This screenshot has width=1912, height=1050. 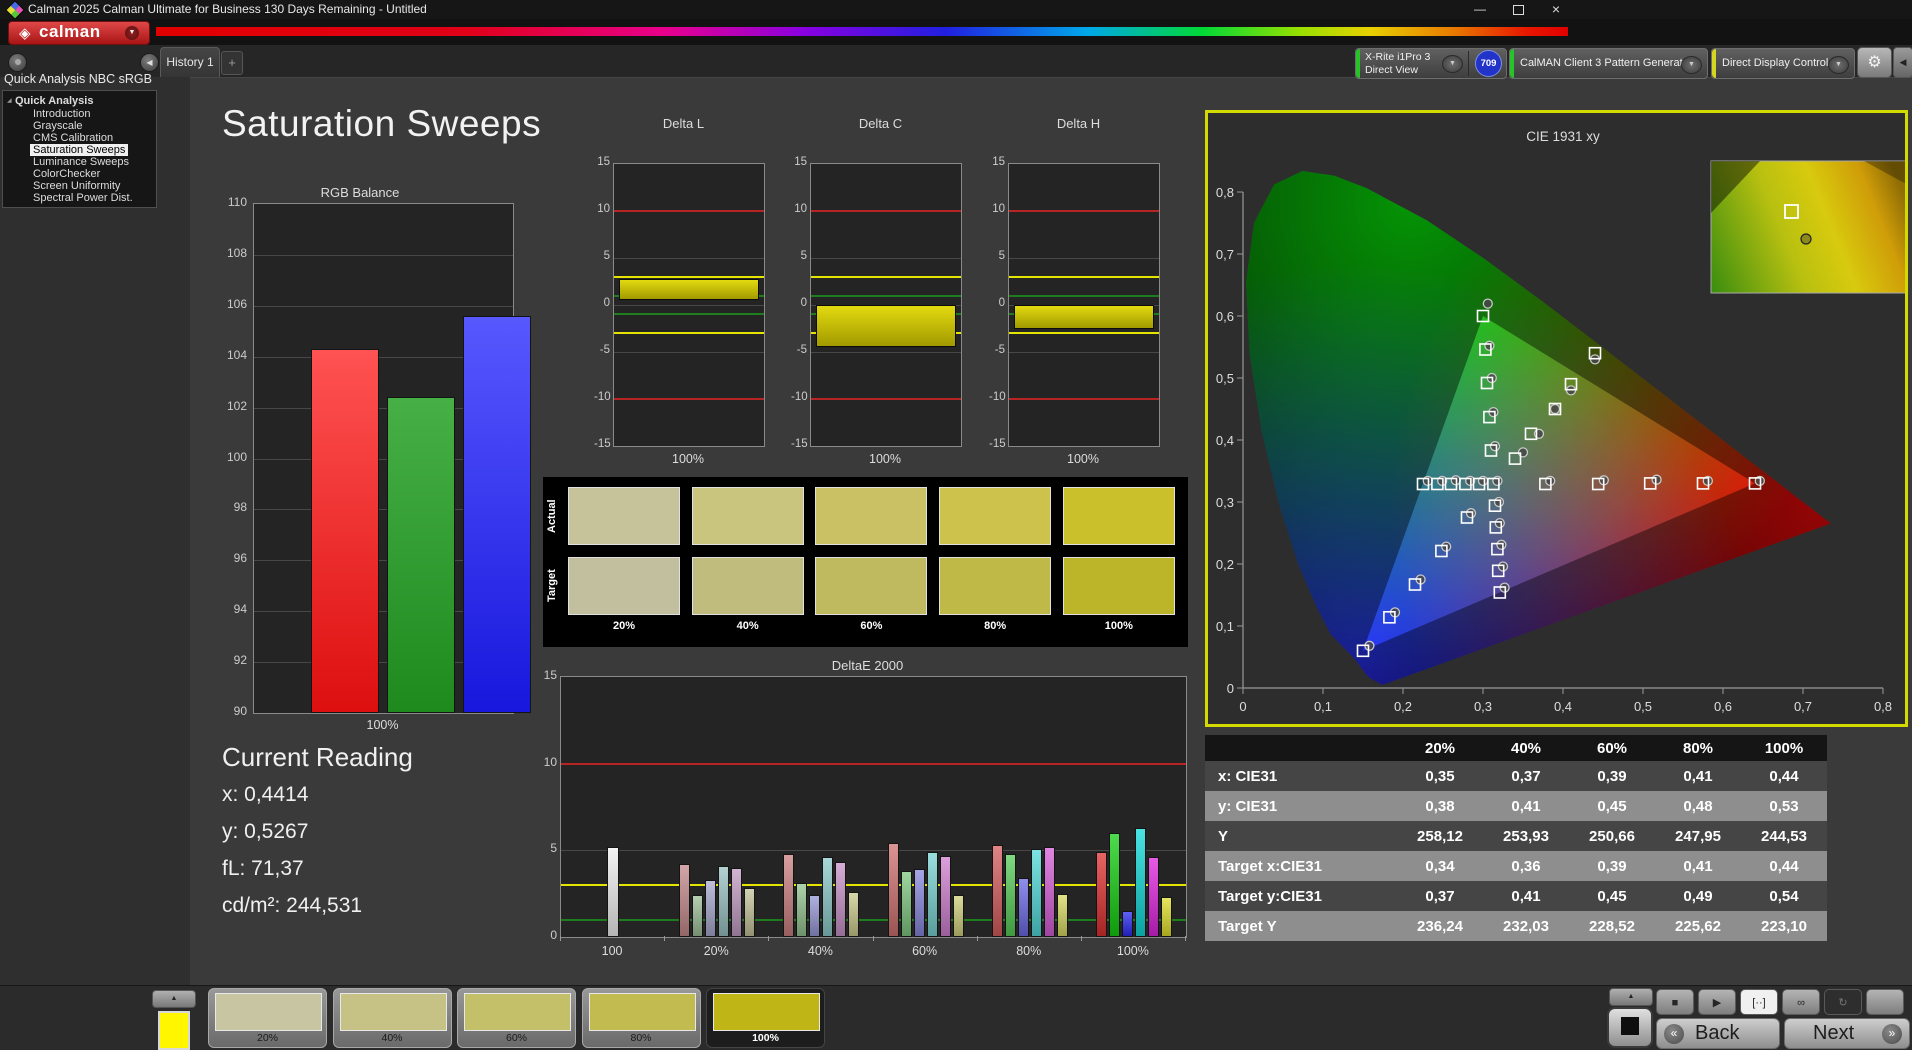 I want to click on right-panel-collapse-button: ◀, so click(x=1902, y=62).